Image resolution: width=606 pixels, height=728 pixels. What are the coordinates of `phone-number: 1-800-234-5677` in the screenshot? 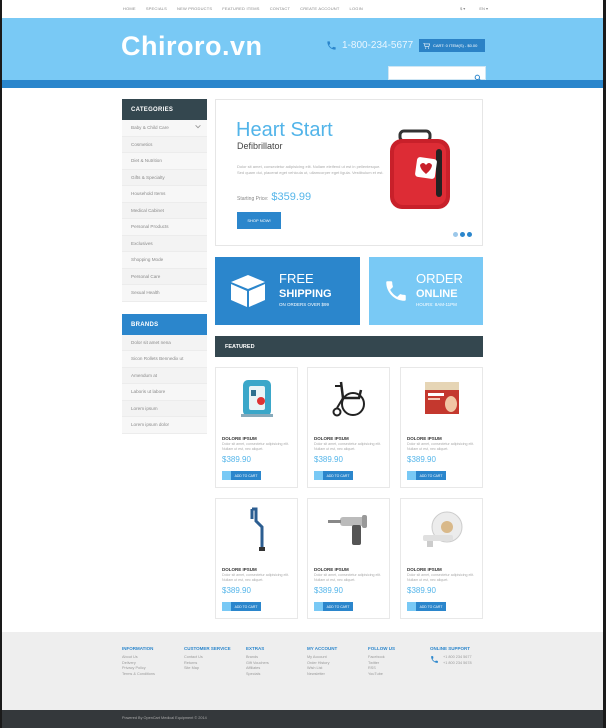 It's located at (378, 45).